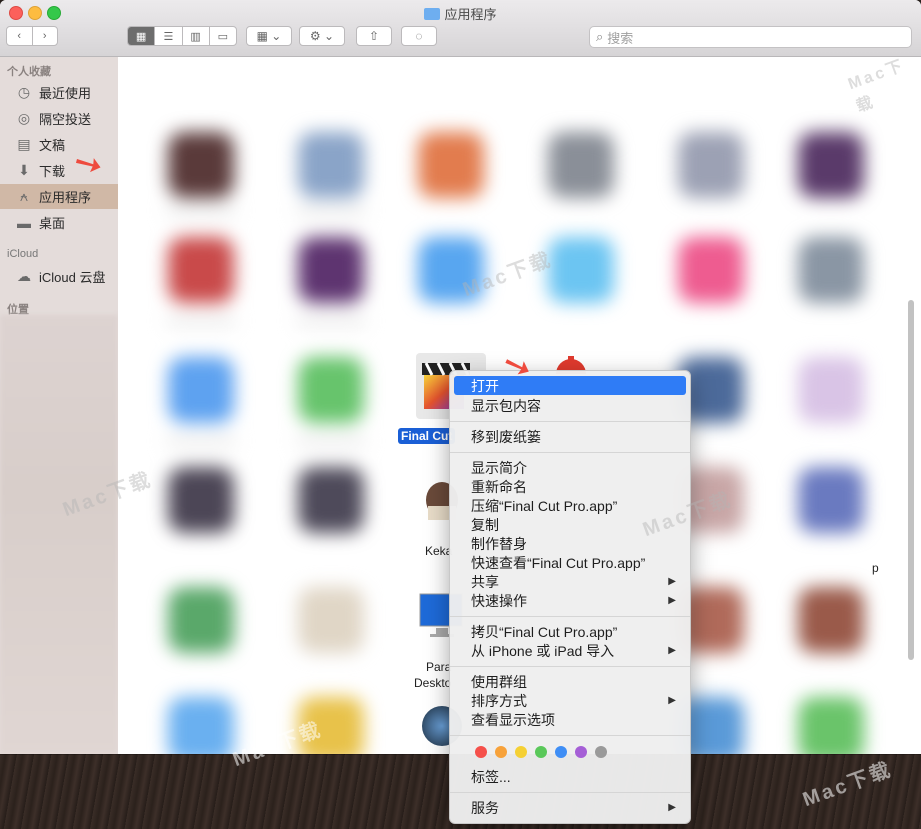 The width and height of the screenshot is (921, 829). I want to click on vertical-scrollbar, so click(911, 480).